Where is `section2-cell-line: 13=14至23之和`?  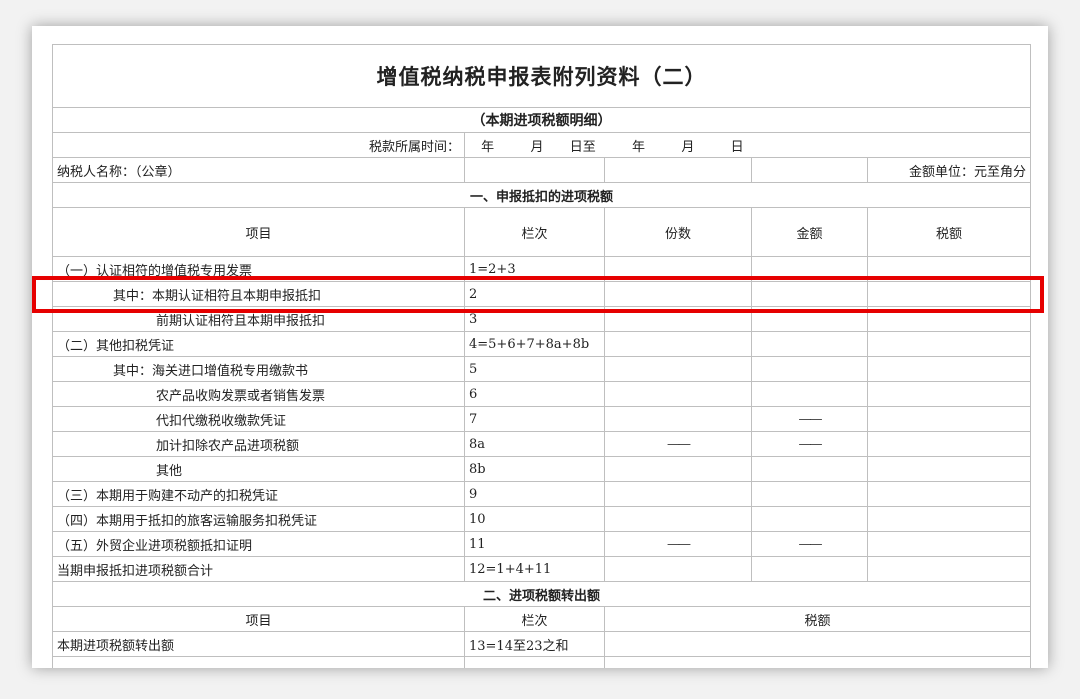
section2-cell-line: 13=14至23之和 is located at coordinates (534, 644).